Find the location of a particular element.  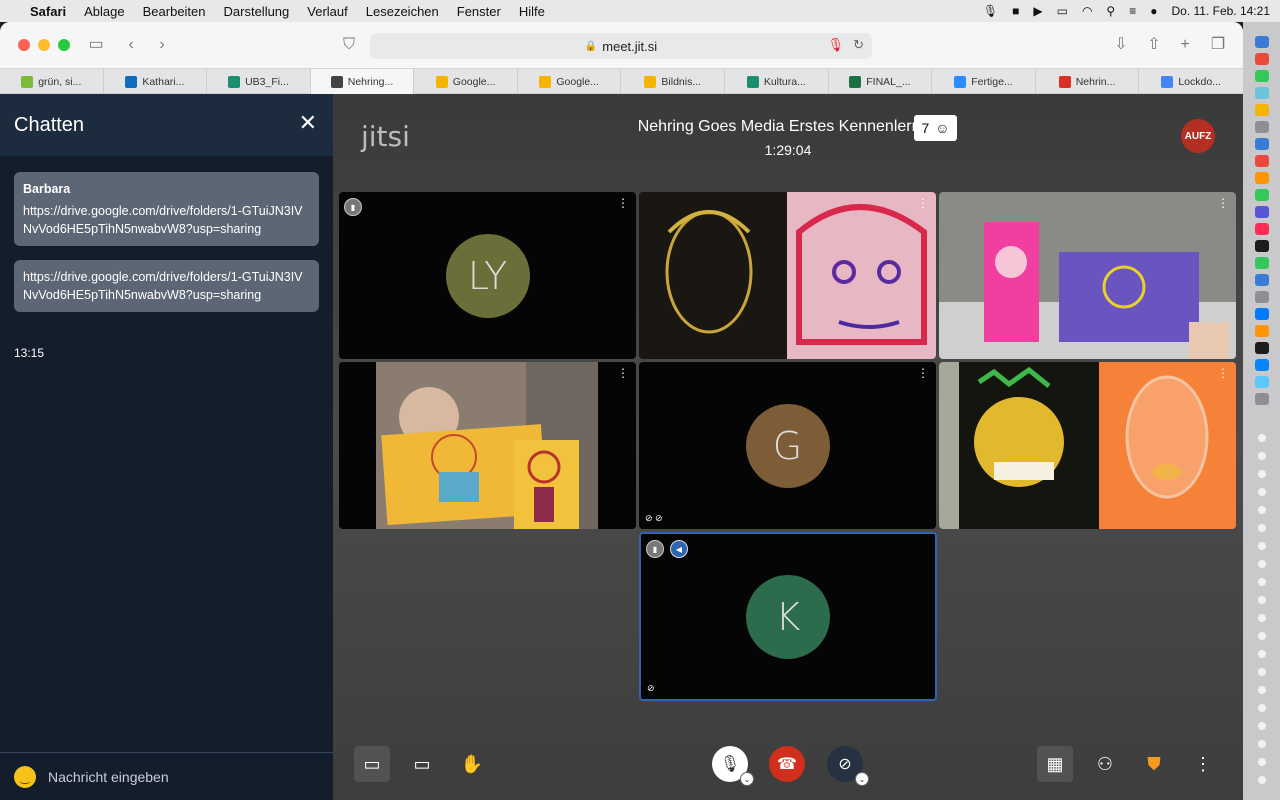

tile-view-button: ▦ is located at coordinates (1055, 764).